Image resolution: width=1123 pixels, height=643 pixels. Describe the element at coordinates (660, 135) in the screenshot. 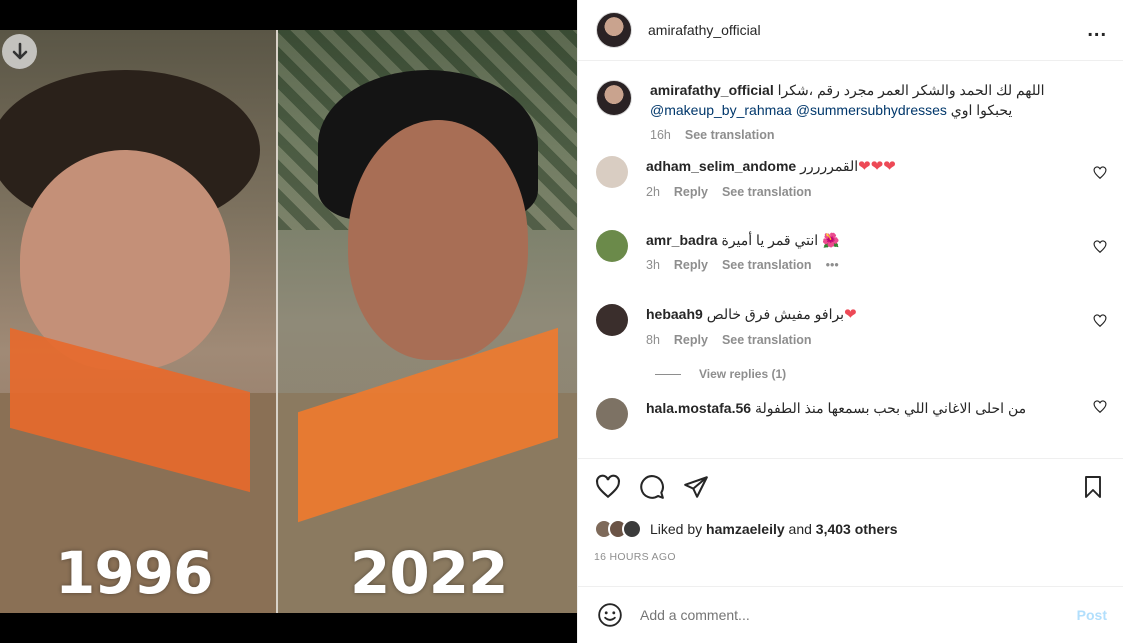

I see `caption-time: 16h` at that location.